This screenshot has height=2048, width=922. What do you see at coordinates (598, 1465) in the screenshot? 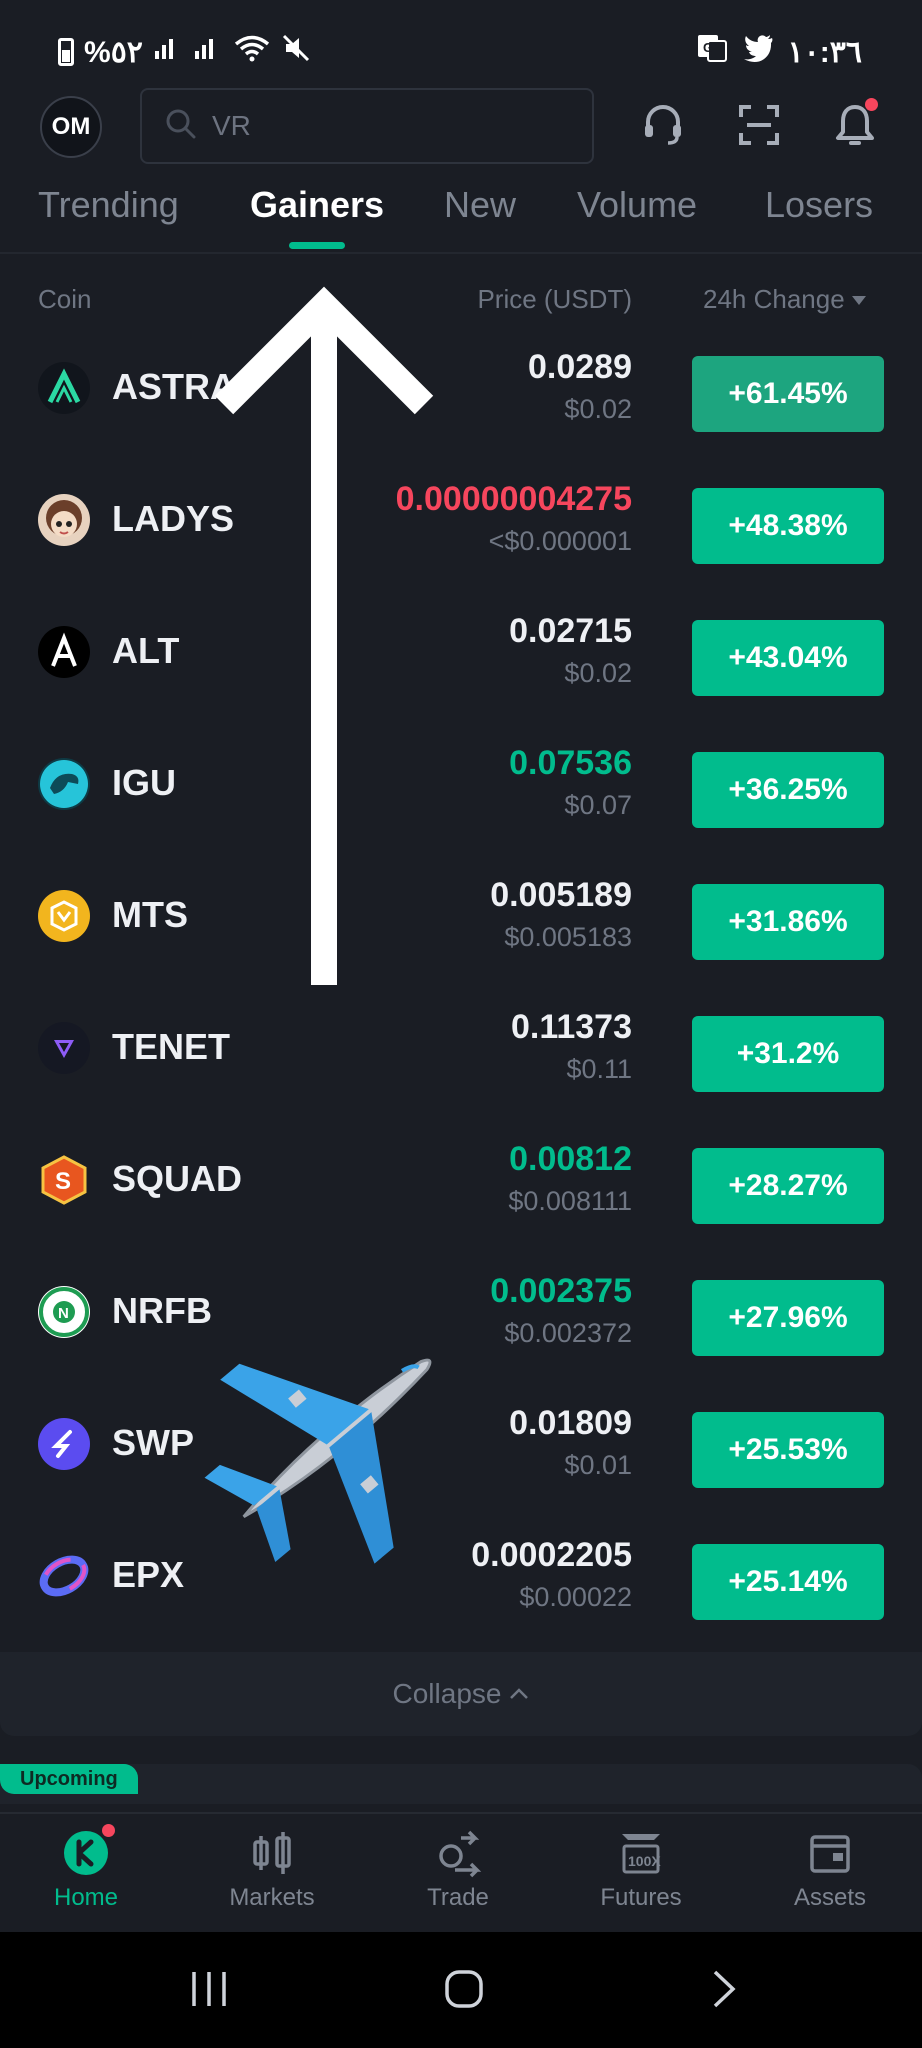
I see `coin-fiat-price: $0.01` at bounding box center [598, 1465].